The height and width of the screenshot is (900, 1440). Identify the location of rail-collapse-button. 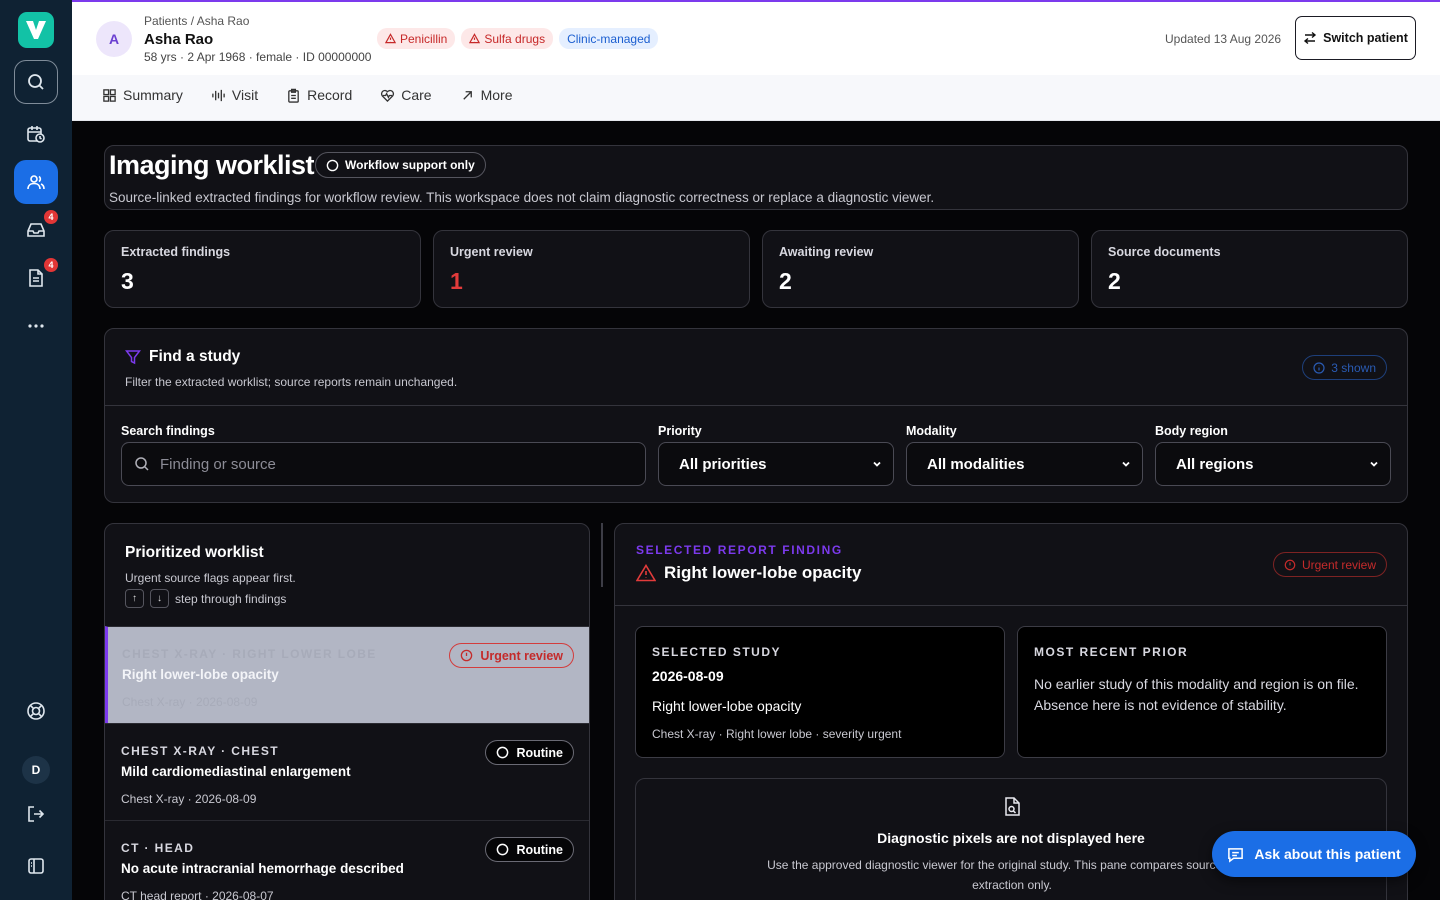
(36, 866).